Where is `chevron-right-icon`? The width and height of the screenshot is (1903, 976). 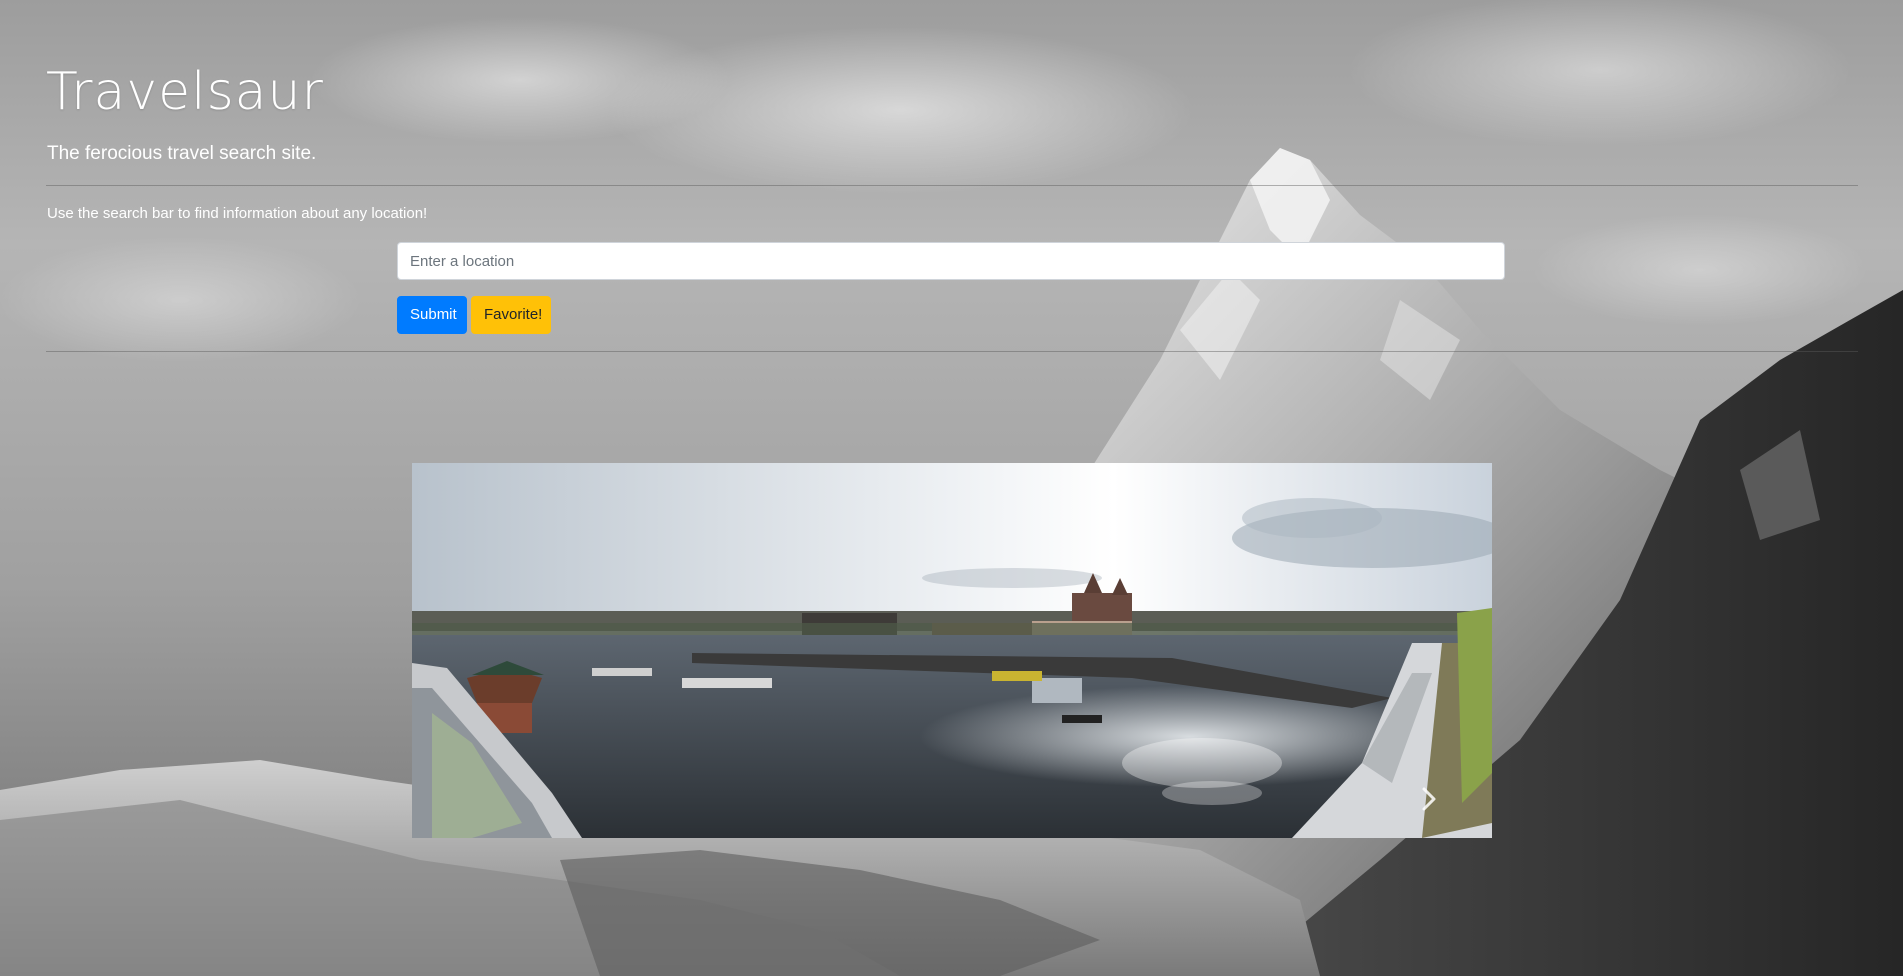 chevron-right-icon is located at coordinates (1428, 799).